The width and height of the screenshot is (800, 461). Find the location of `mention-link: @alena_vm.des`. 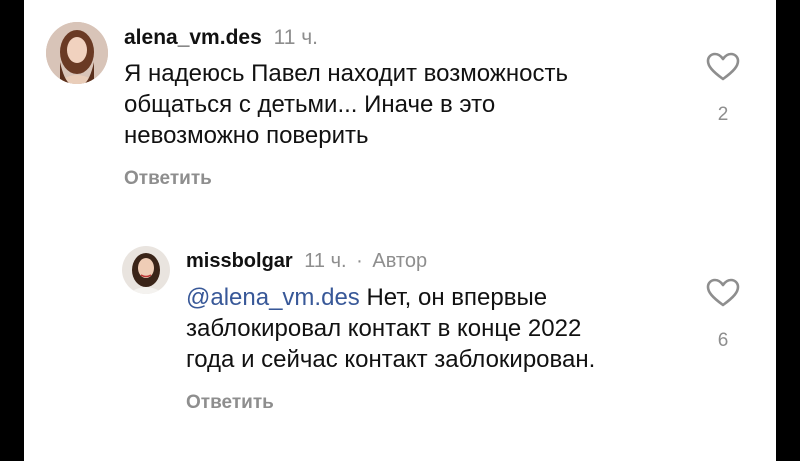

mention-link: @alena_vm.des is located at coordinates (273, 297).